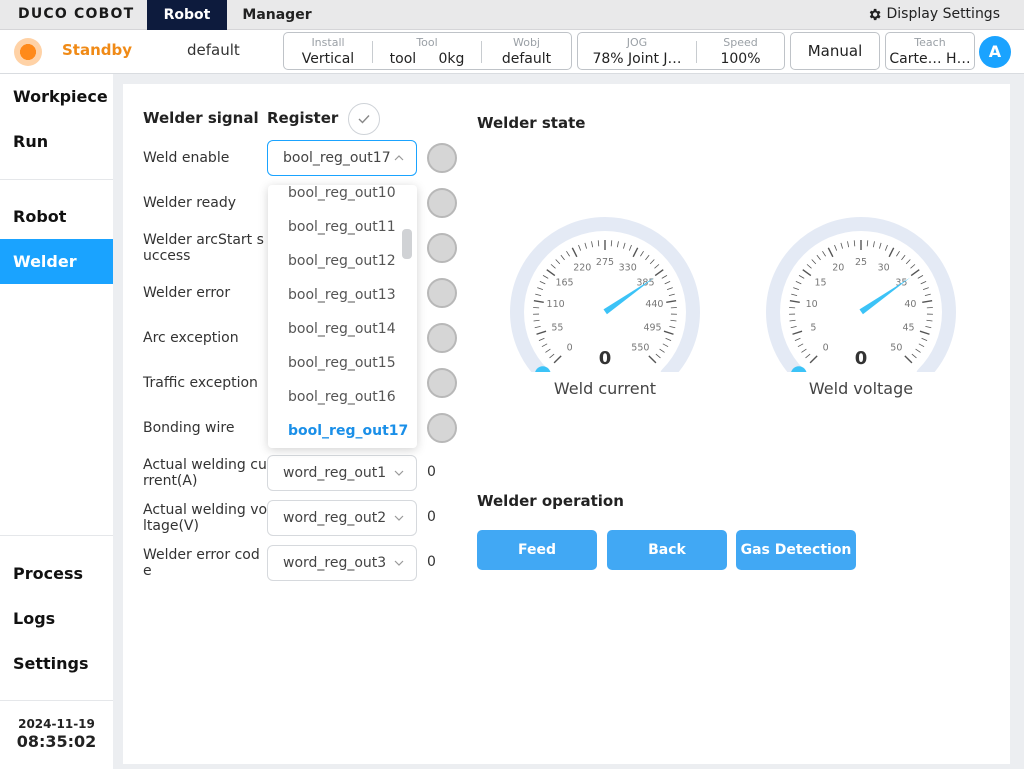  Describe the element at coordinates (187, 15) in the screenshot. I see `tab-robot: Robot` at that location.